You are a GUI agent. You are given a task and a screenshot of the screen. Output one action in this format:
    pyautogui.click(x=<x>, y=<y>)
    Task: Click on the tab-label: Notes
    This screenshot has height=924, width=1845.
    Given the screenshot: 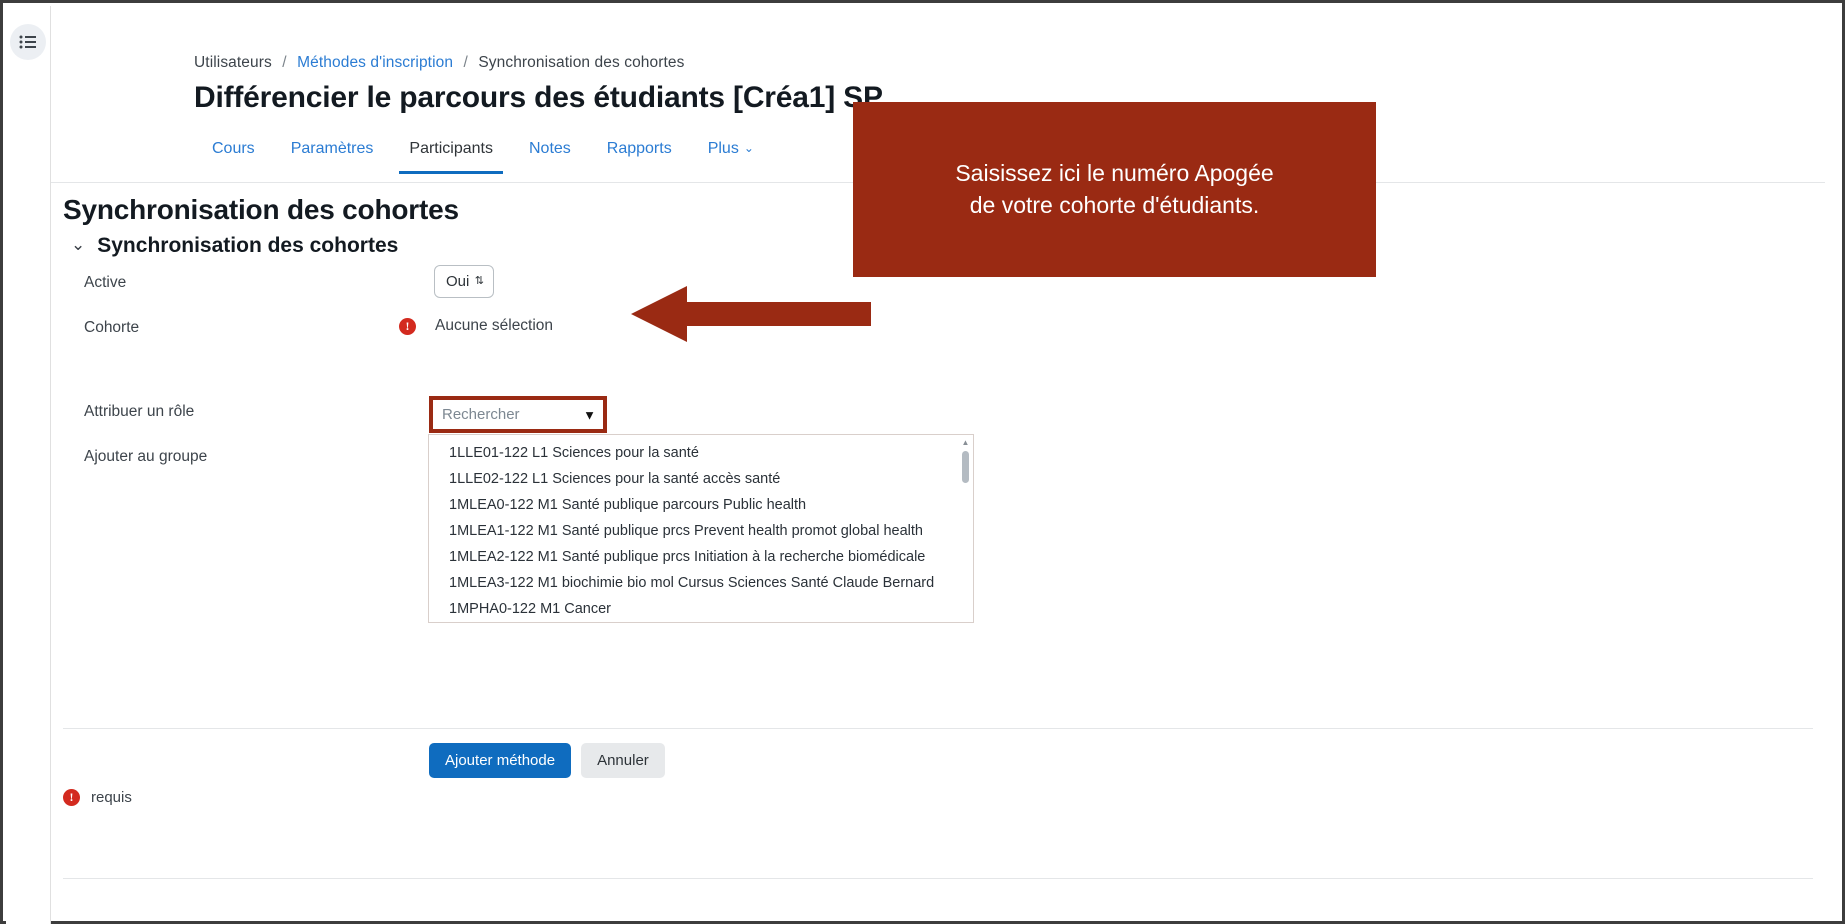 What is the action you would take?
    pyautogui.click(x=549, y=148)
    